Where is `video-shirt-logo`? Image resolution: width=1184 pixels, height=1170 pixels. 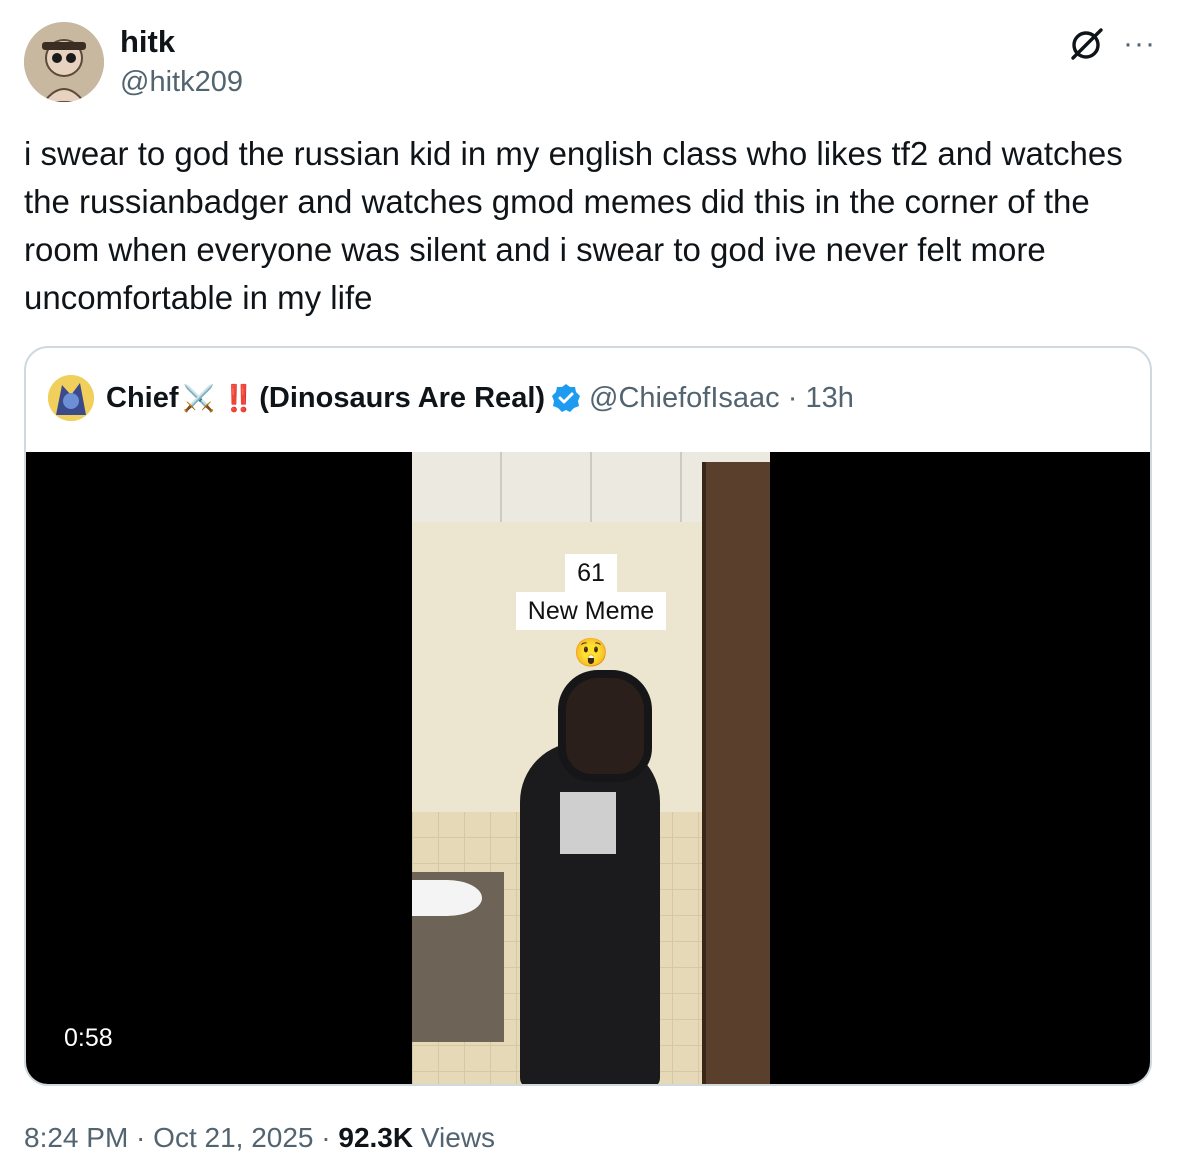 video-shirt-logo is located at coordinates (588, 823).